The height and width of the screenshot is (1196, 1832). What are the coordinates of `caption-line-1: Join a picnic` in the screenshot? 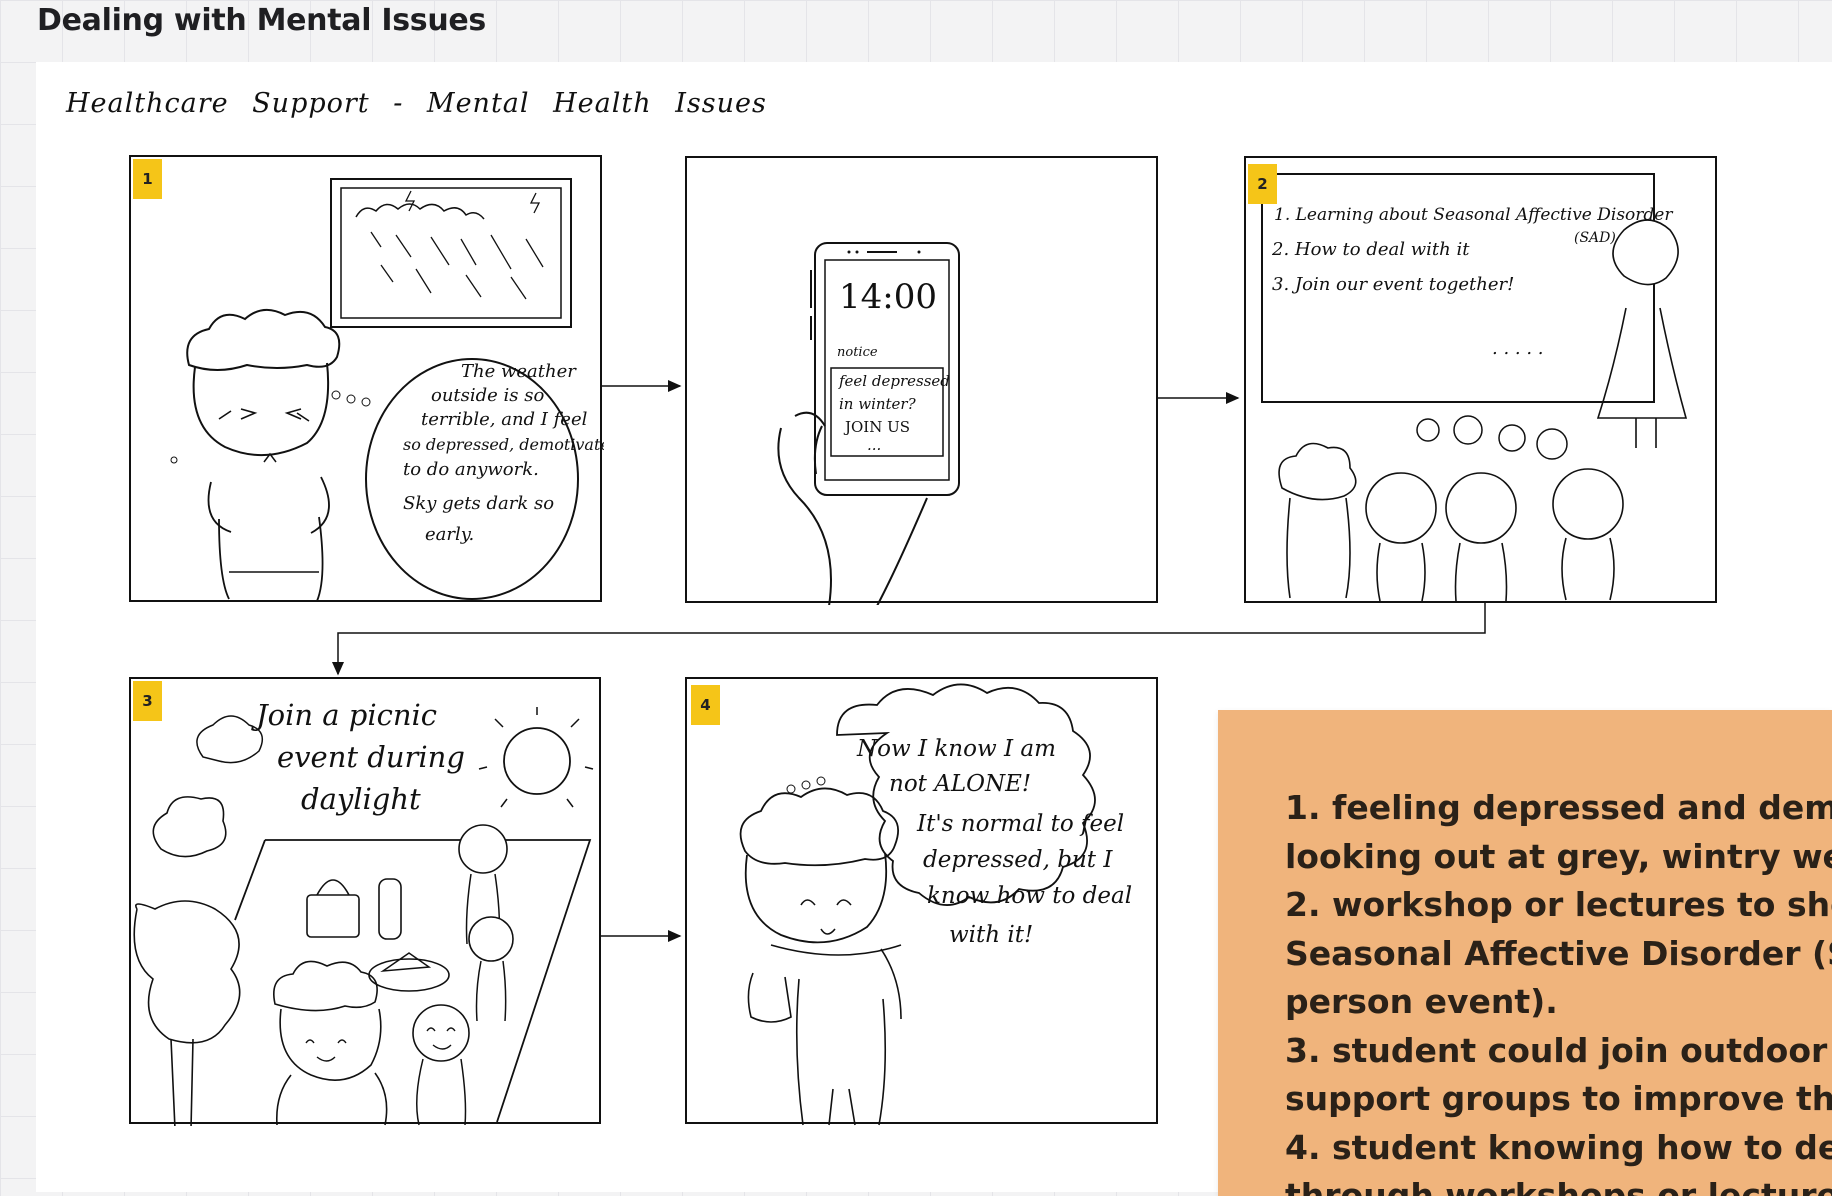 It's located at (344, 715).